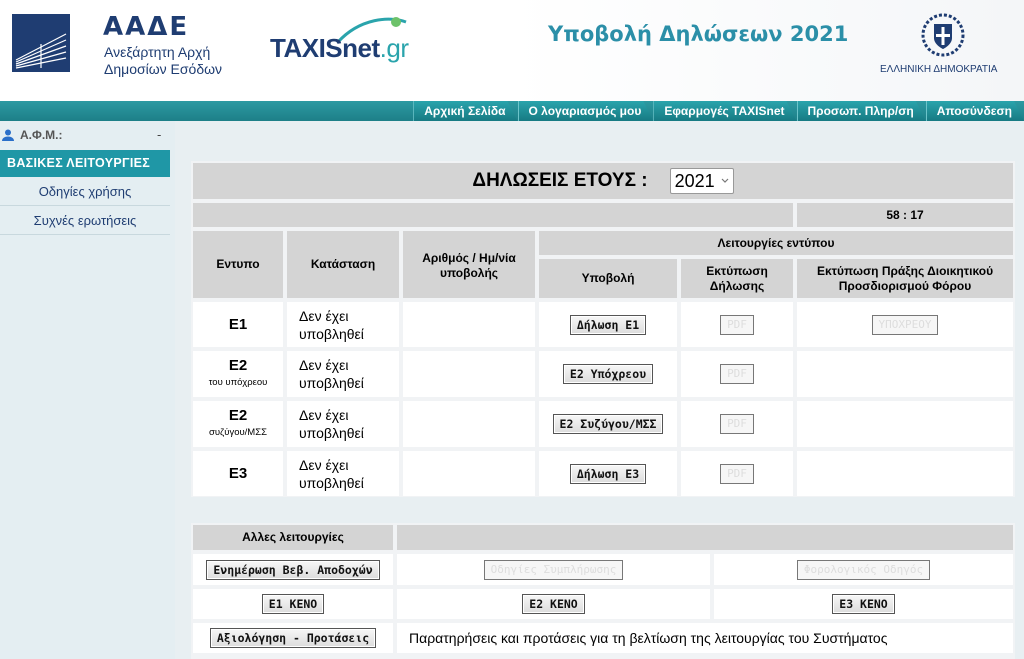 The width and height of the screenshot is (1024, 659). I want to click on row-e3-act-cell, so click(905, 473).